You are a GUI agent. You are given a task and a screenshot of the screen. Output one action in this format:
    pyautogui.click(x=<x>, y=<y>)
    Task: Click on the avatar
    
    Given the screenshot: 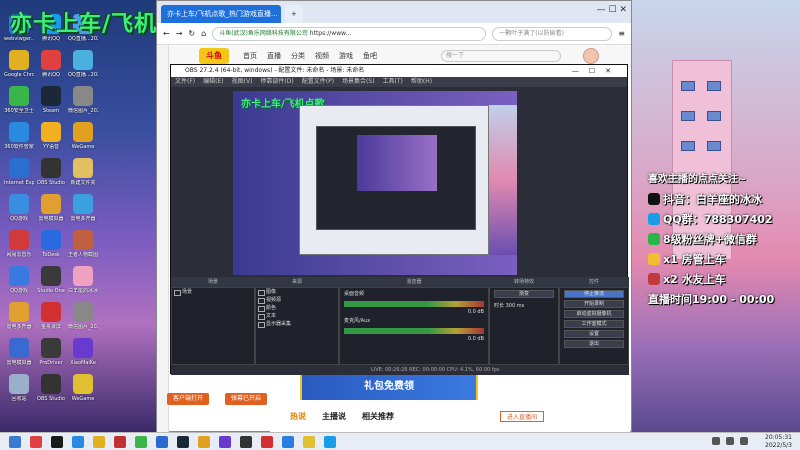 What is the action you would take?
    pyautogui.click(x=591, y=56)
    